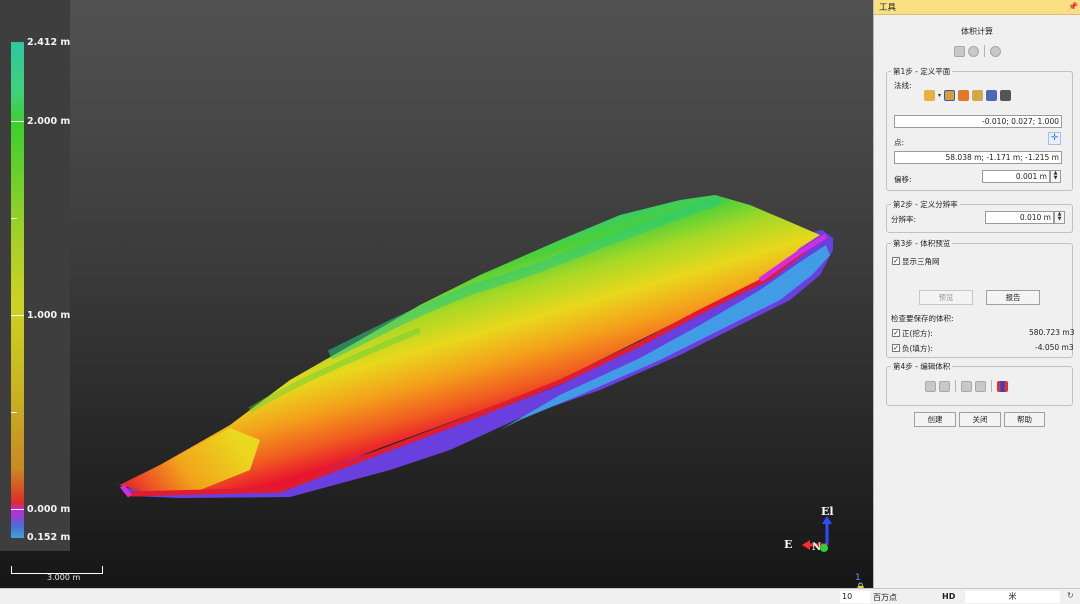  I want to click on volume-tool-icon, so click(959, 51).